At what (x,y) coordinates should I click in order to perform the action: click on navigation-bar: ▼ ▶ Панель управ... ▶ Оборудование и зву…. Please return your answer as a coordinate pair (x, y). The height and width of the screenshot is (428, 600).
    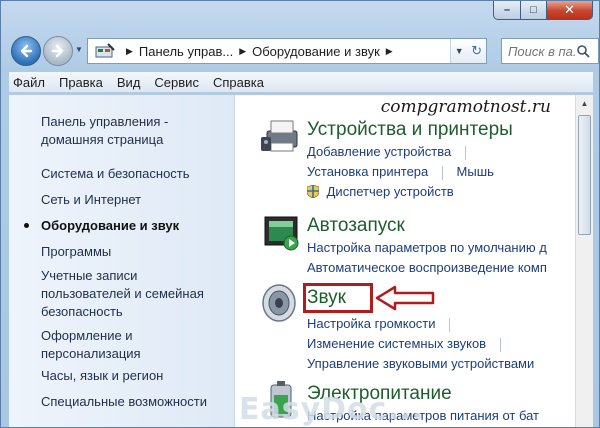
    Looking at the image, I should click on (304, 51).